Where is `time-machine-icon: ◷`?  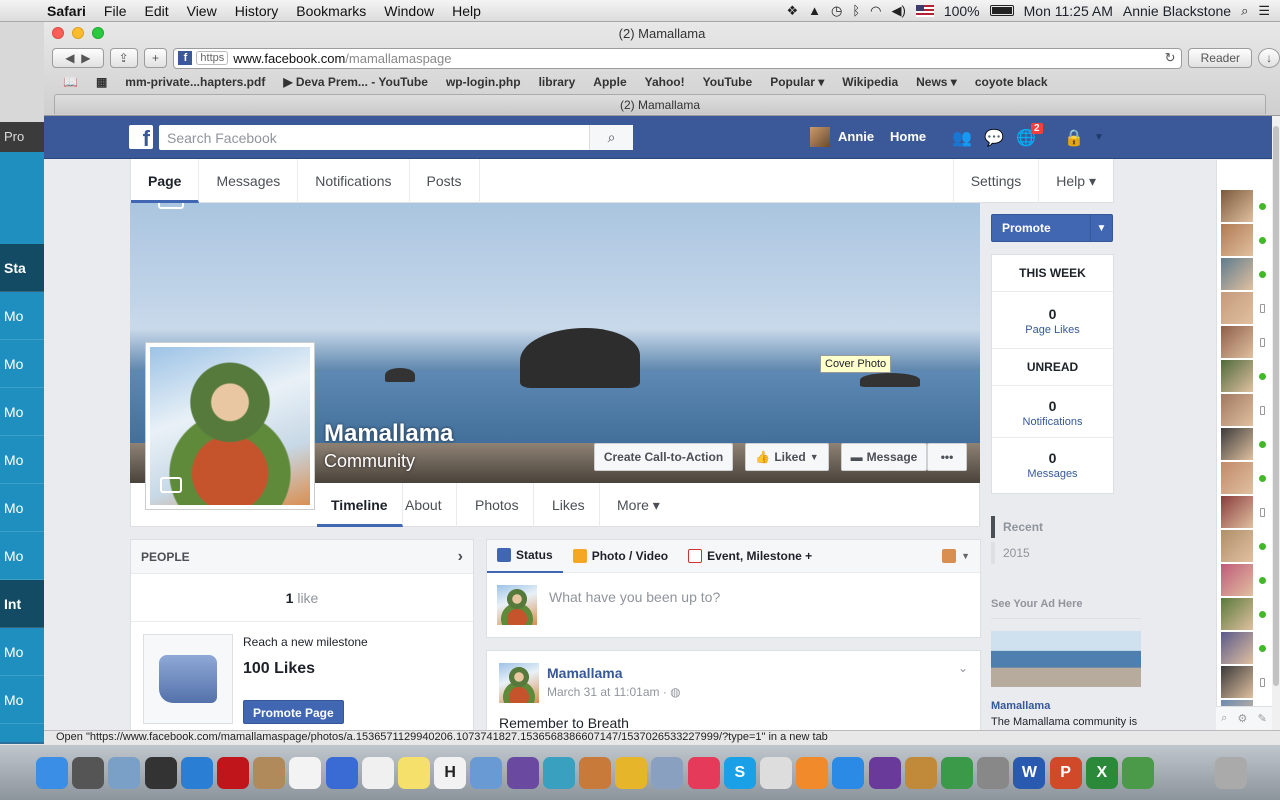 time-machine-icon: ◷ is located at coordinates (836, 11).